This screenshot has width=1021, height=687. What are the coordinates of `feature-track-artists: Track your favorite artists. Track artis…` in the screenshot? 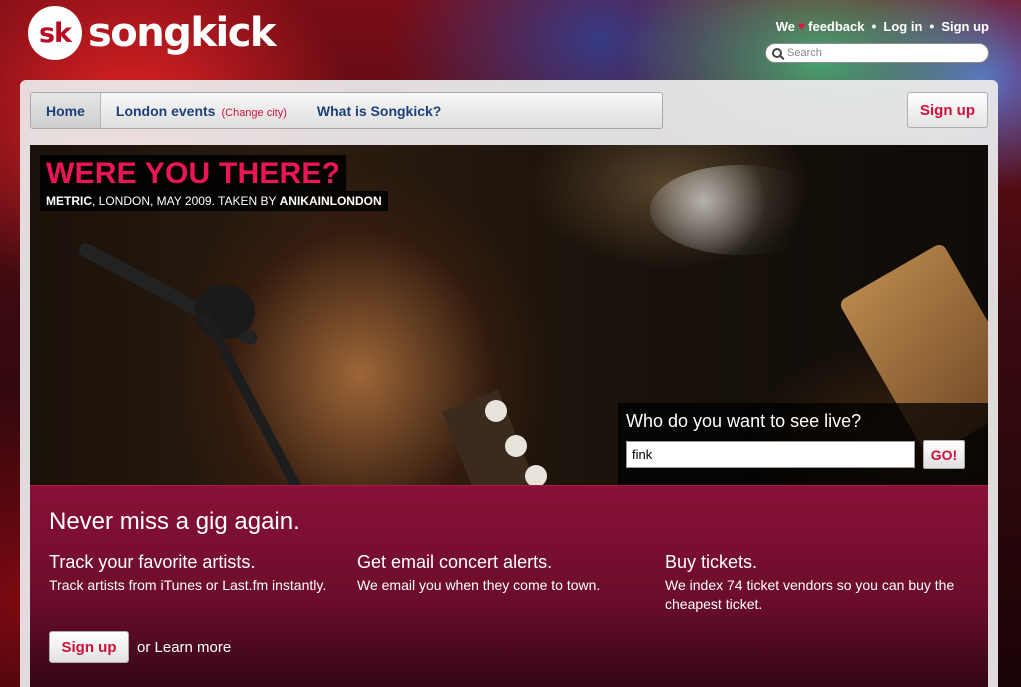 It's located at (199, 573).